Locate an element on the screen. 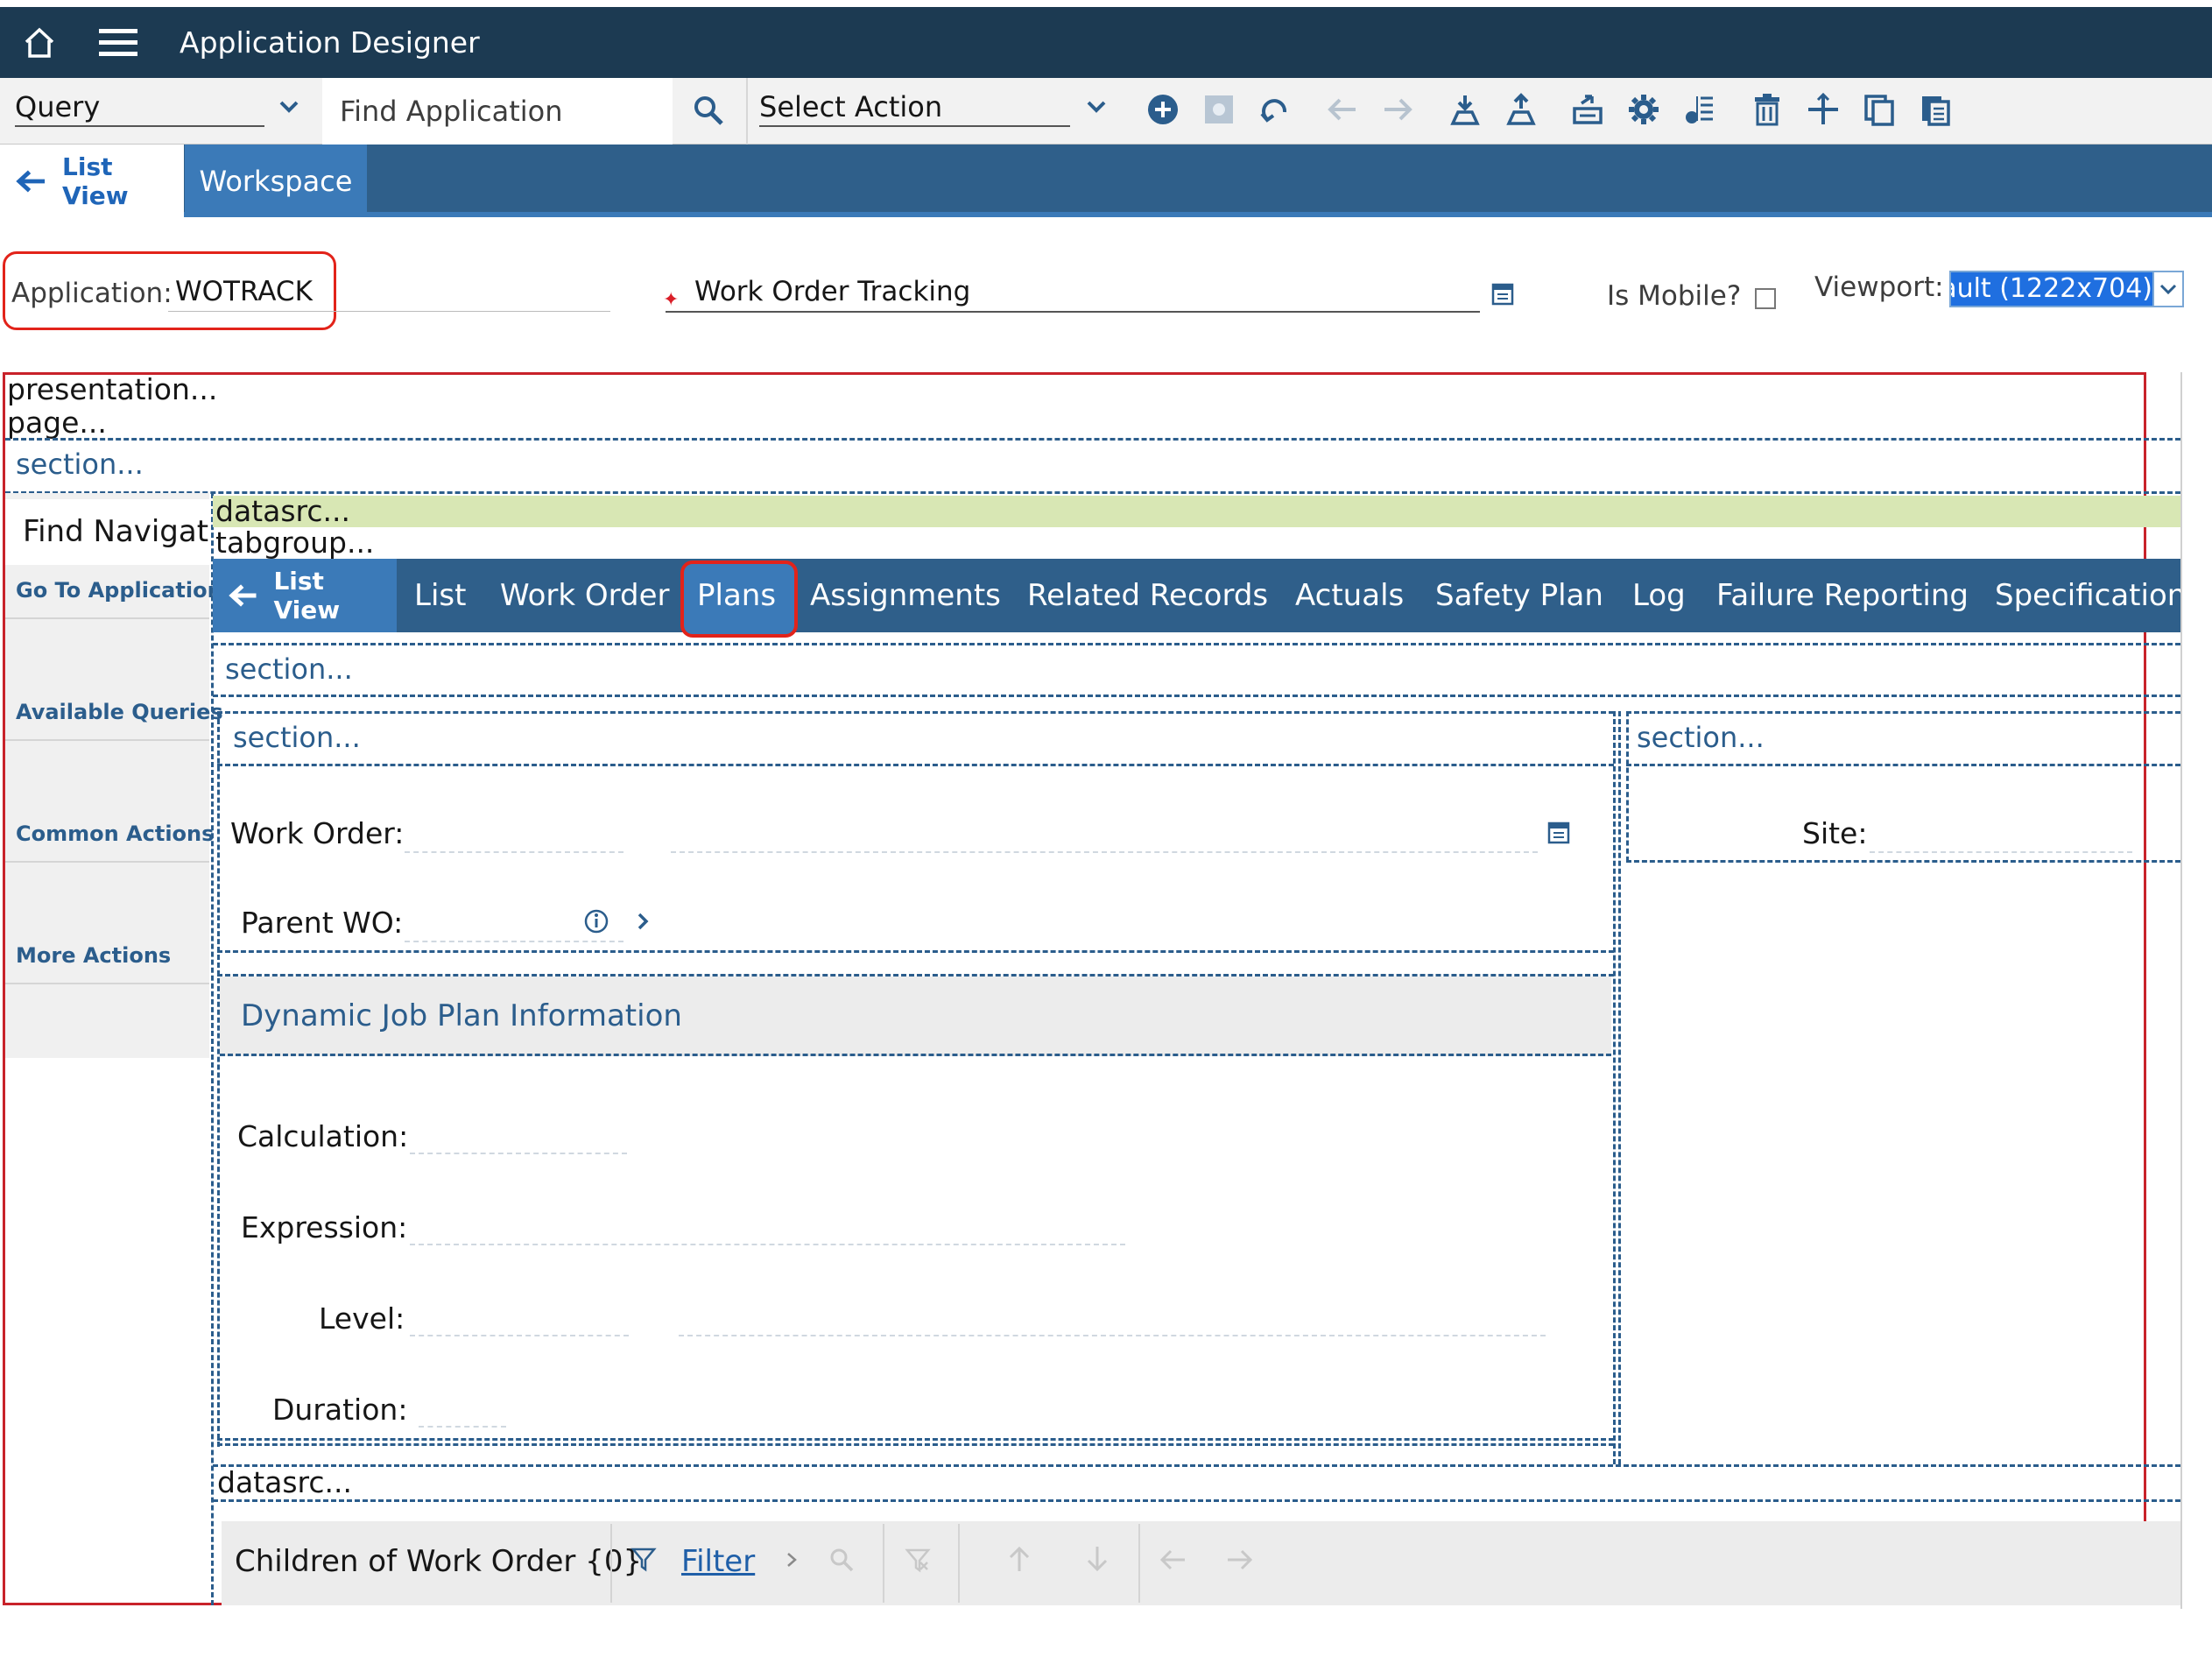  settings-icon is located at coordinates (1643, 109).